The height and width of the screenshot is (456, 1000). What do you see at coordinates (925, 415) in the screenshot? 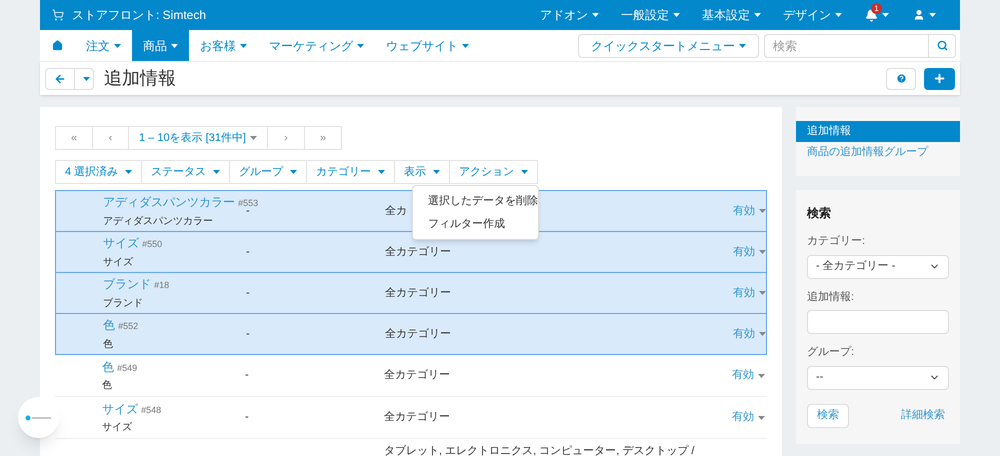
I see `advanced-search-link: 詳細検索` at bounding box center [925, 415].